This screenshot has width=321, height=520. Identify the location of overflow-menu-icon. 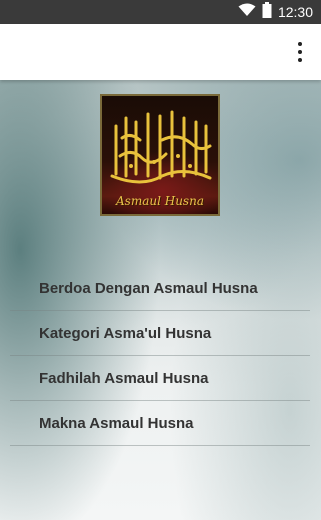
(300, 52).